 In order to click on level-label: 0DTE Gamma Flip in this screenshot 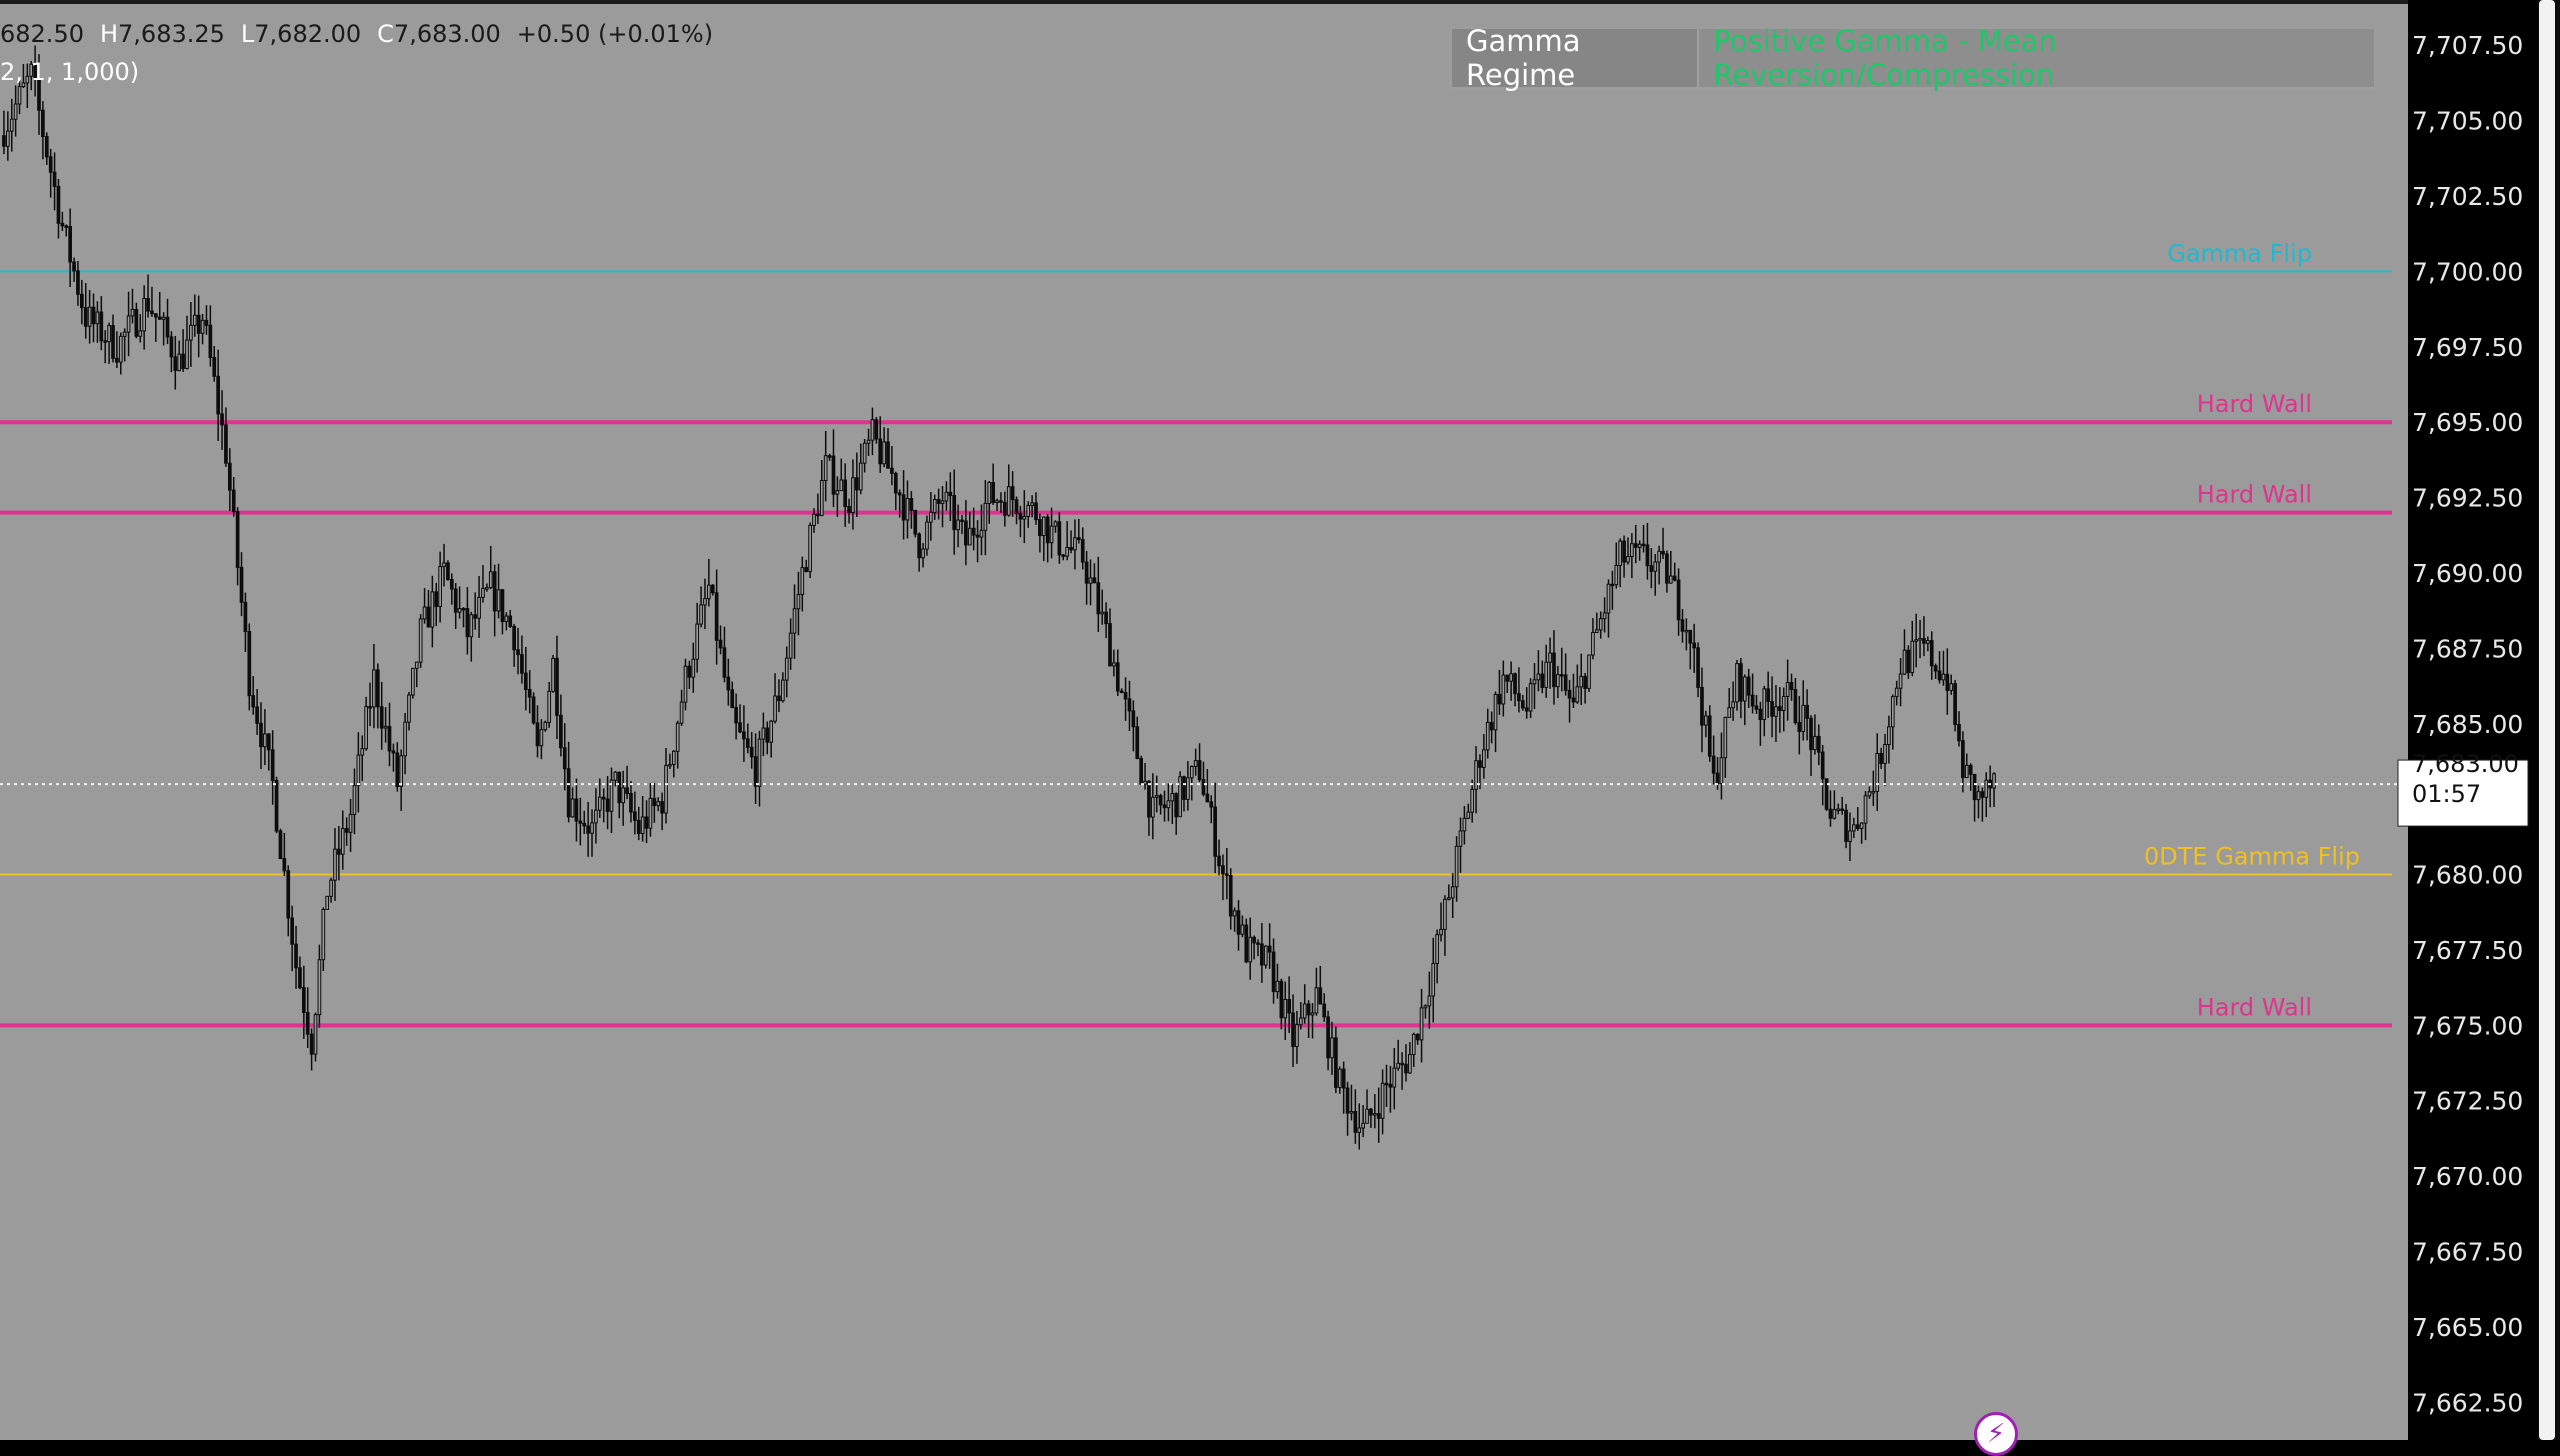, I will do `click(2252, 857)`.